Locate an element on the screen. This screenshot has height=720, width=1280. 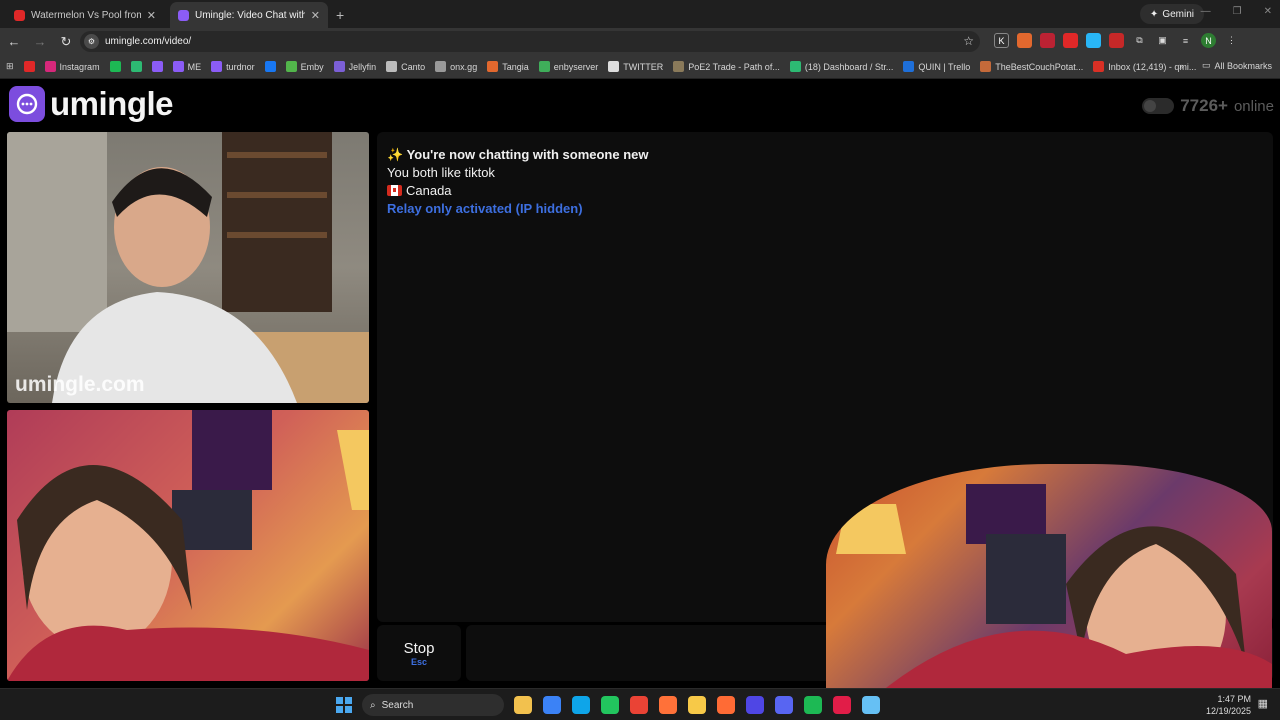
reading-list-icon: ≡ is located at coordinates (1185, 40).